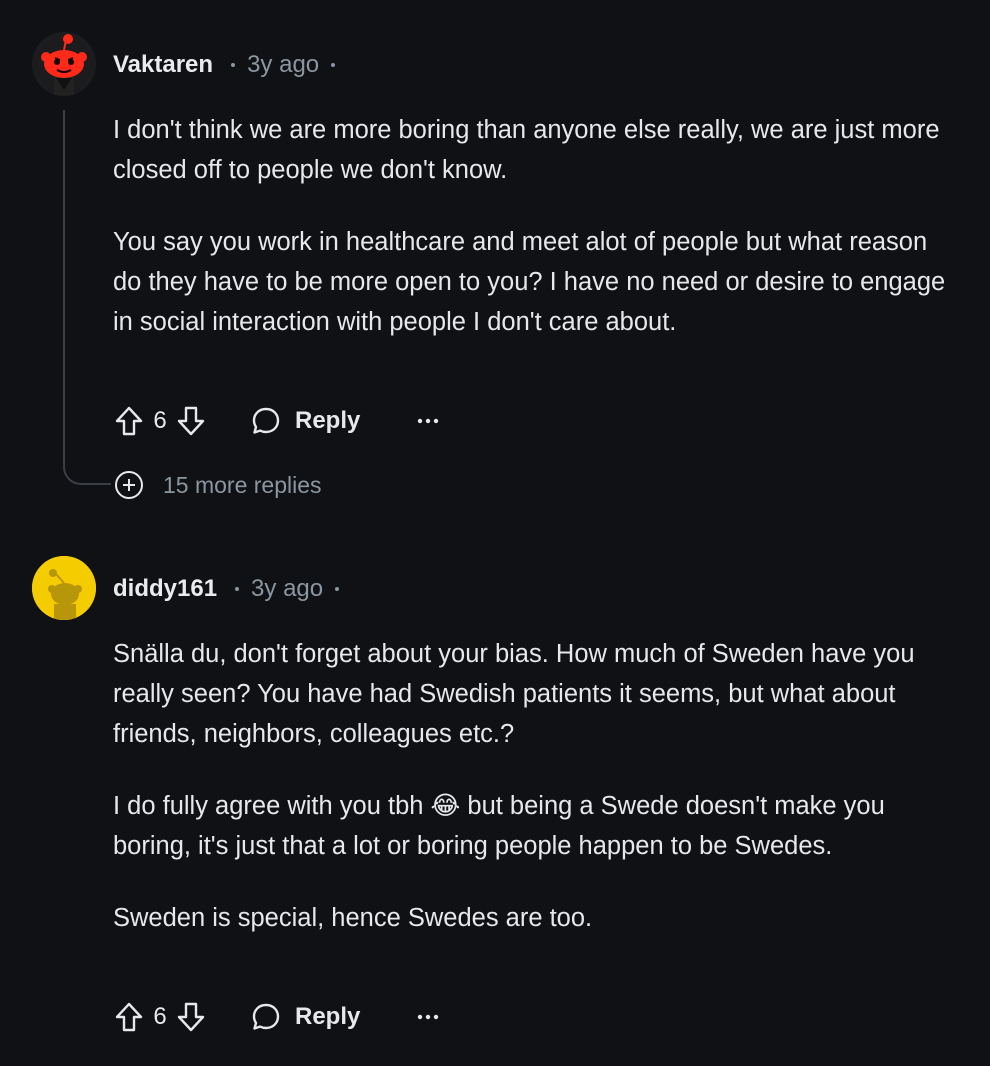  What do you see at coordinates (64, 288) in the screenshot?
I see `thread-line` at bounding box center [64, 288].